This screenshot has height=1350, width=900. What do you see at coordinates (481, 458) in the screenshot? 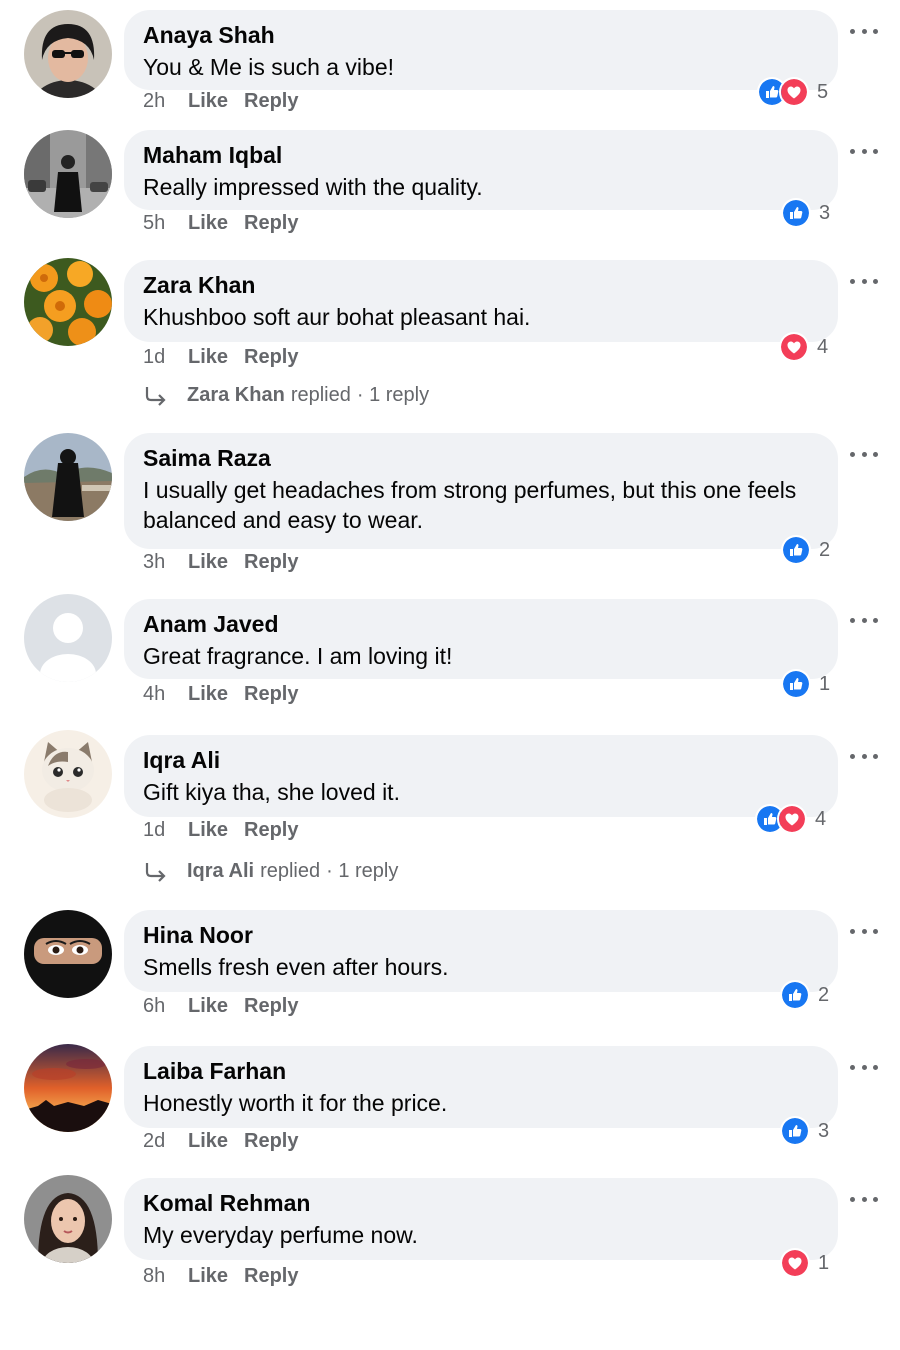
I see `commenter-name: Saima Raza` at bounding box center [481, 458].